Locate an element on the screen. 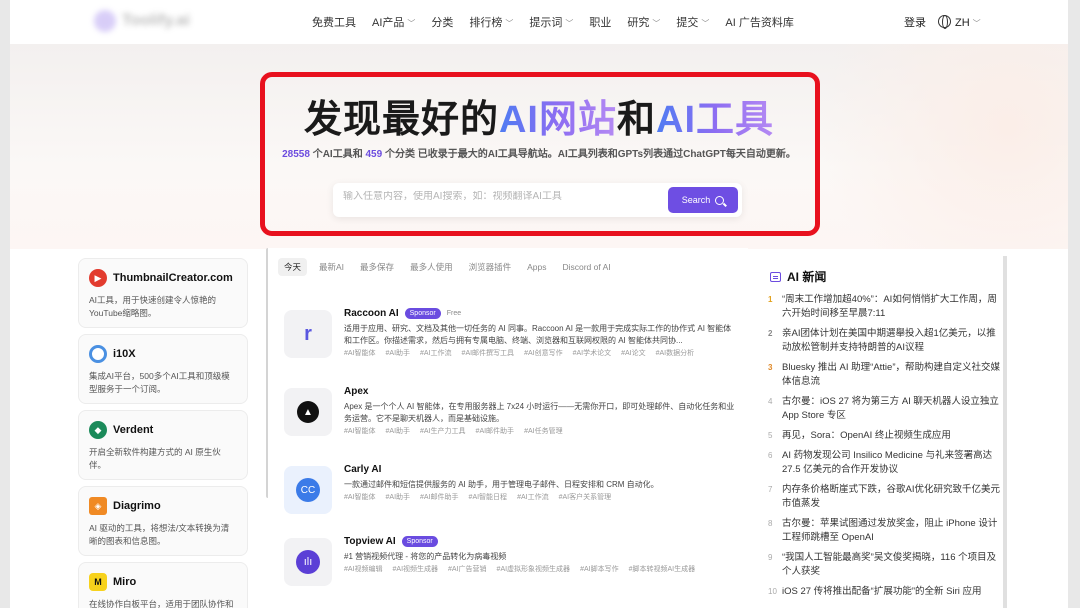  news-rank: 3 is located at coordinates (770, 367).